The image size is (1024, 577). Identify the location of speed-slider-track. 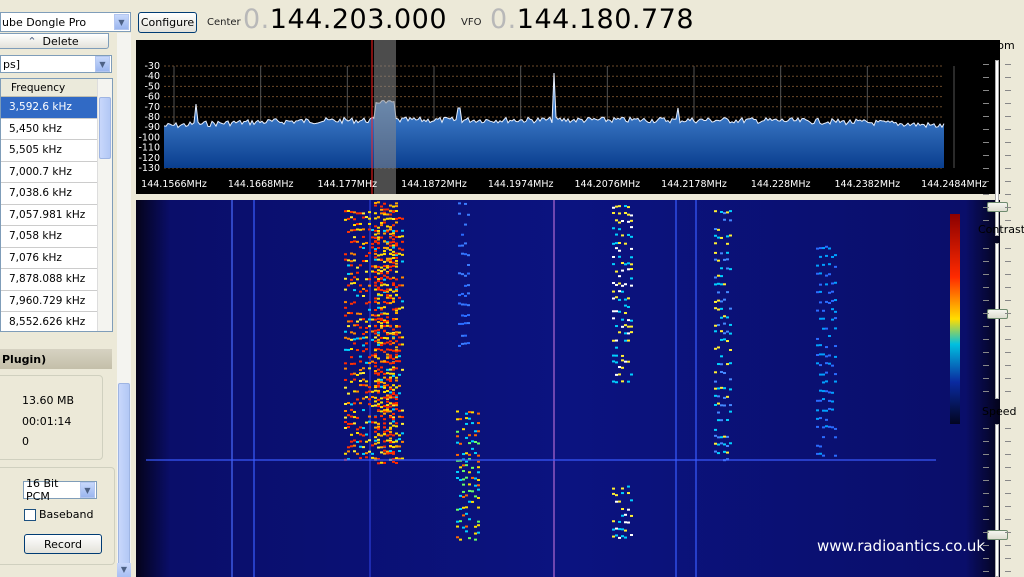
(997, 500).